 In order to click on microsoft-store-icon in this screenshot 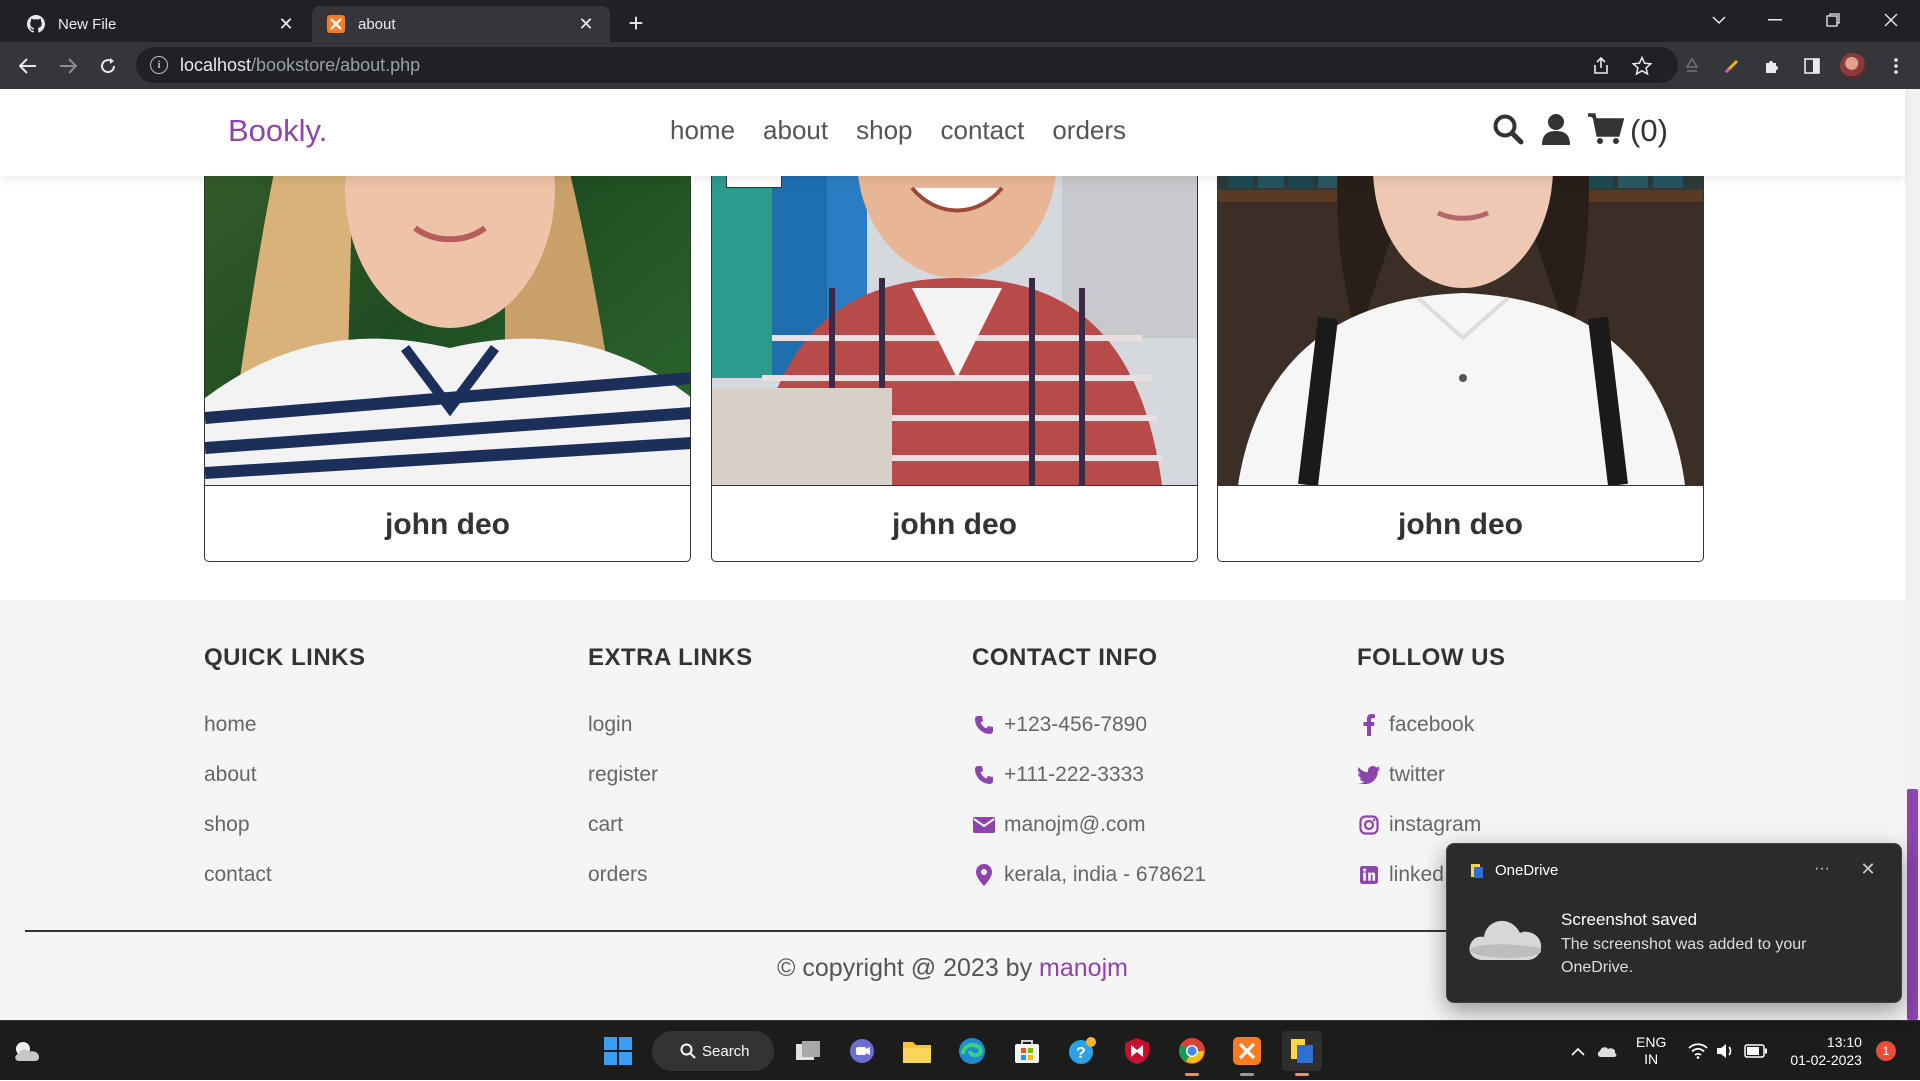, I will do `click(1027, 1051)`.